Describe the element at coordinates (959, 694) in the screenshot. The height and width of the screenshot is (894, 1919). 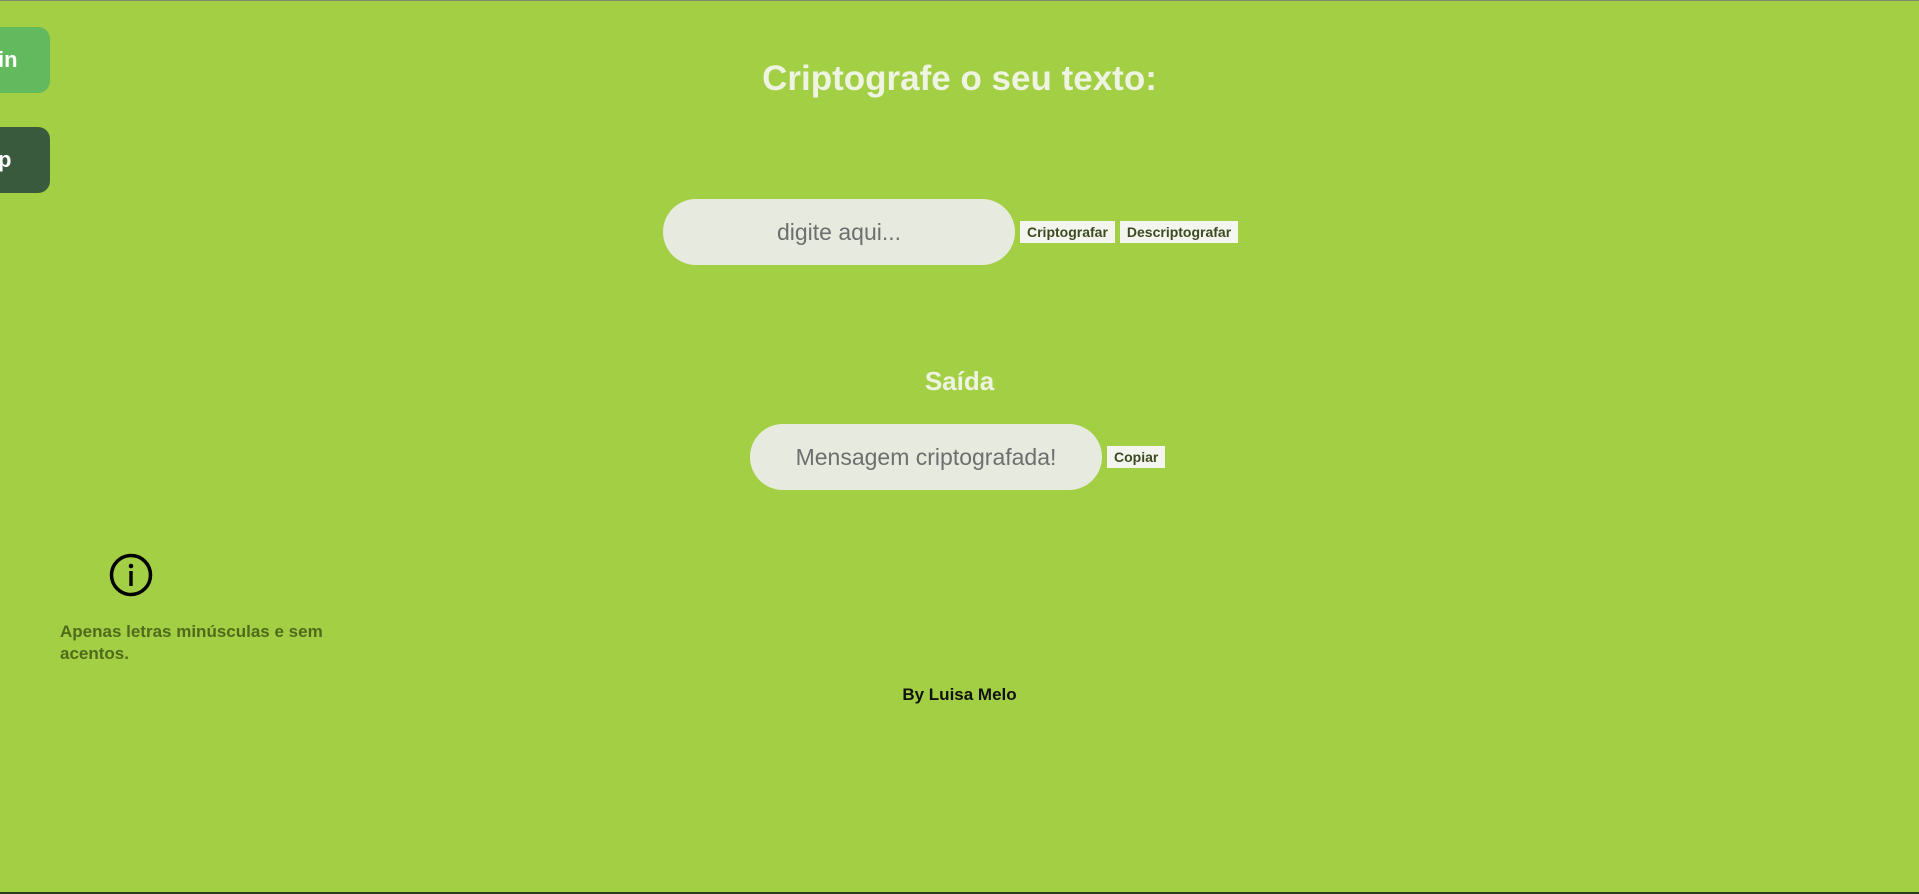
I see `footer-credit: By Luisa Melo` at that location.